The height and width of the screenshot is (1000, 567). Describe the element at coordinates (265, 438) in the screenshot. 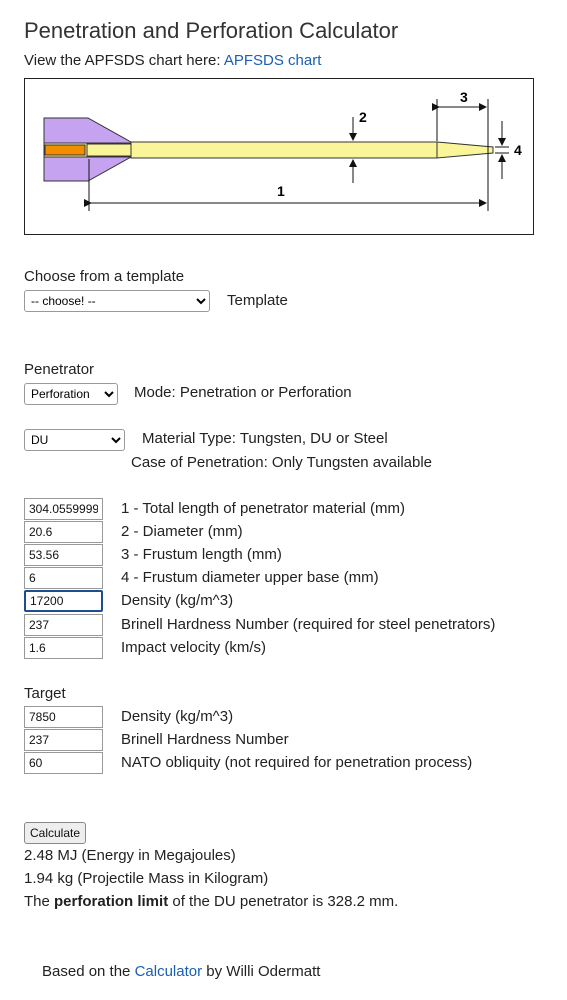

I see `material-label: Material Type: Tungsten, DU or Steel` at that location.